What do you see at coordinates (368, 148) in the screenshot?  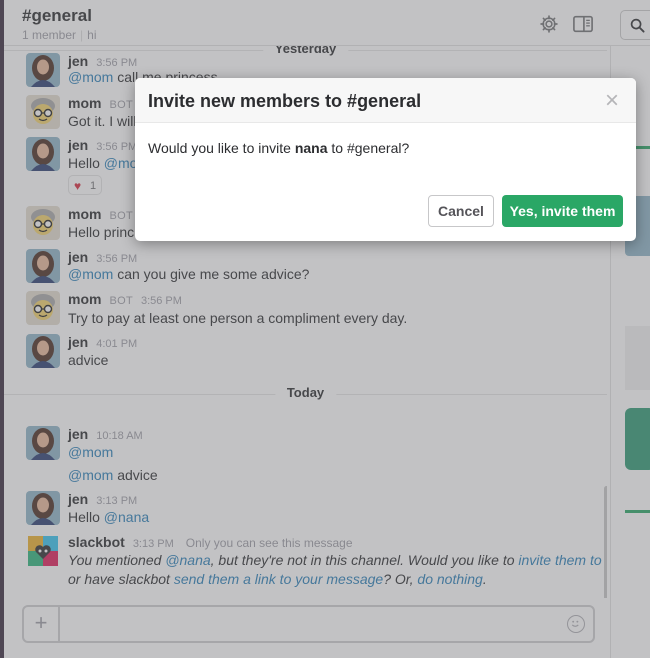 I see `dialog-text: to #general?` at bounding box center [368, 148].